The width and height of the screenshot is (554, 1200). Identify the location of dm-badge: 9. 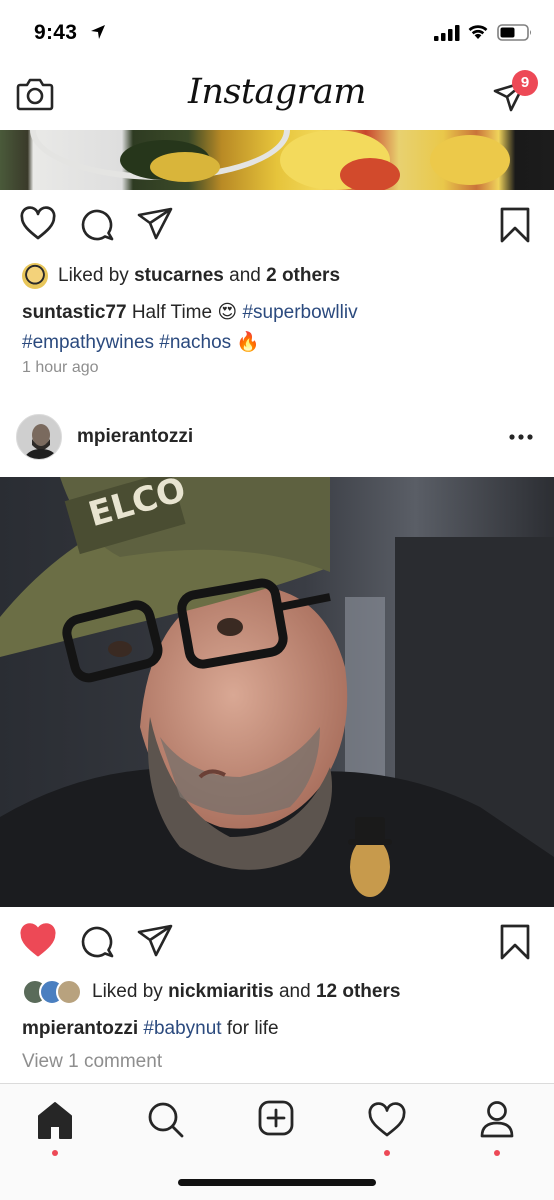
(525, 83).